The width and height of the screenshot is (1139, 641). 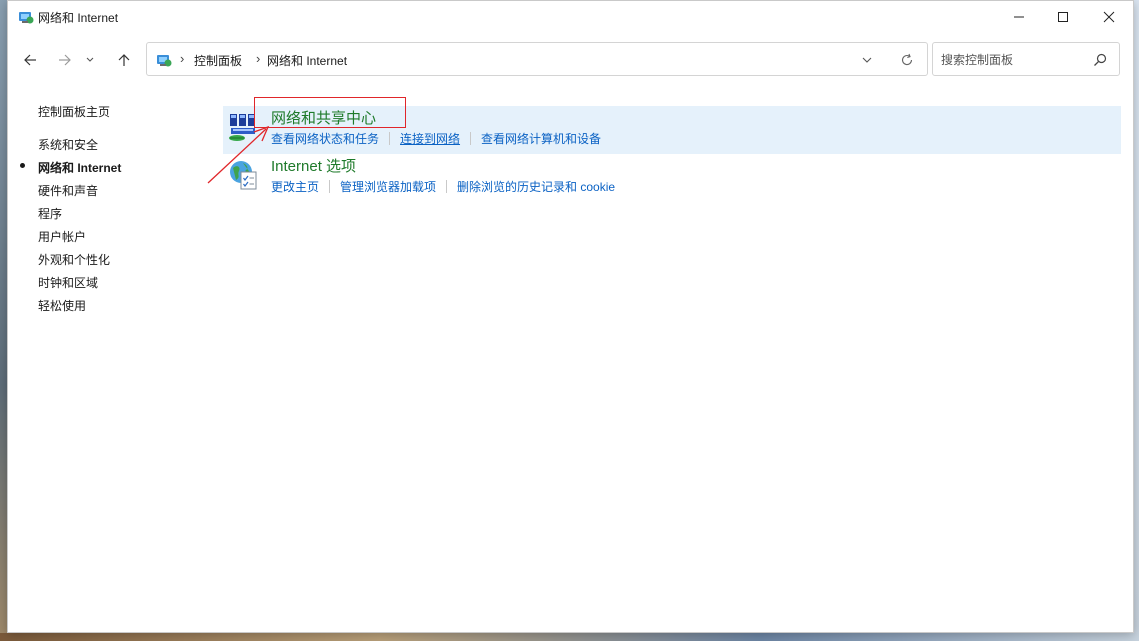 What do you see at coordinates (536, 186) in the screenshot?
I see `link-delete-browsing-history: 删除浏览的历史记录和 cookie` at bounding box center [536, 186].